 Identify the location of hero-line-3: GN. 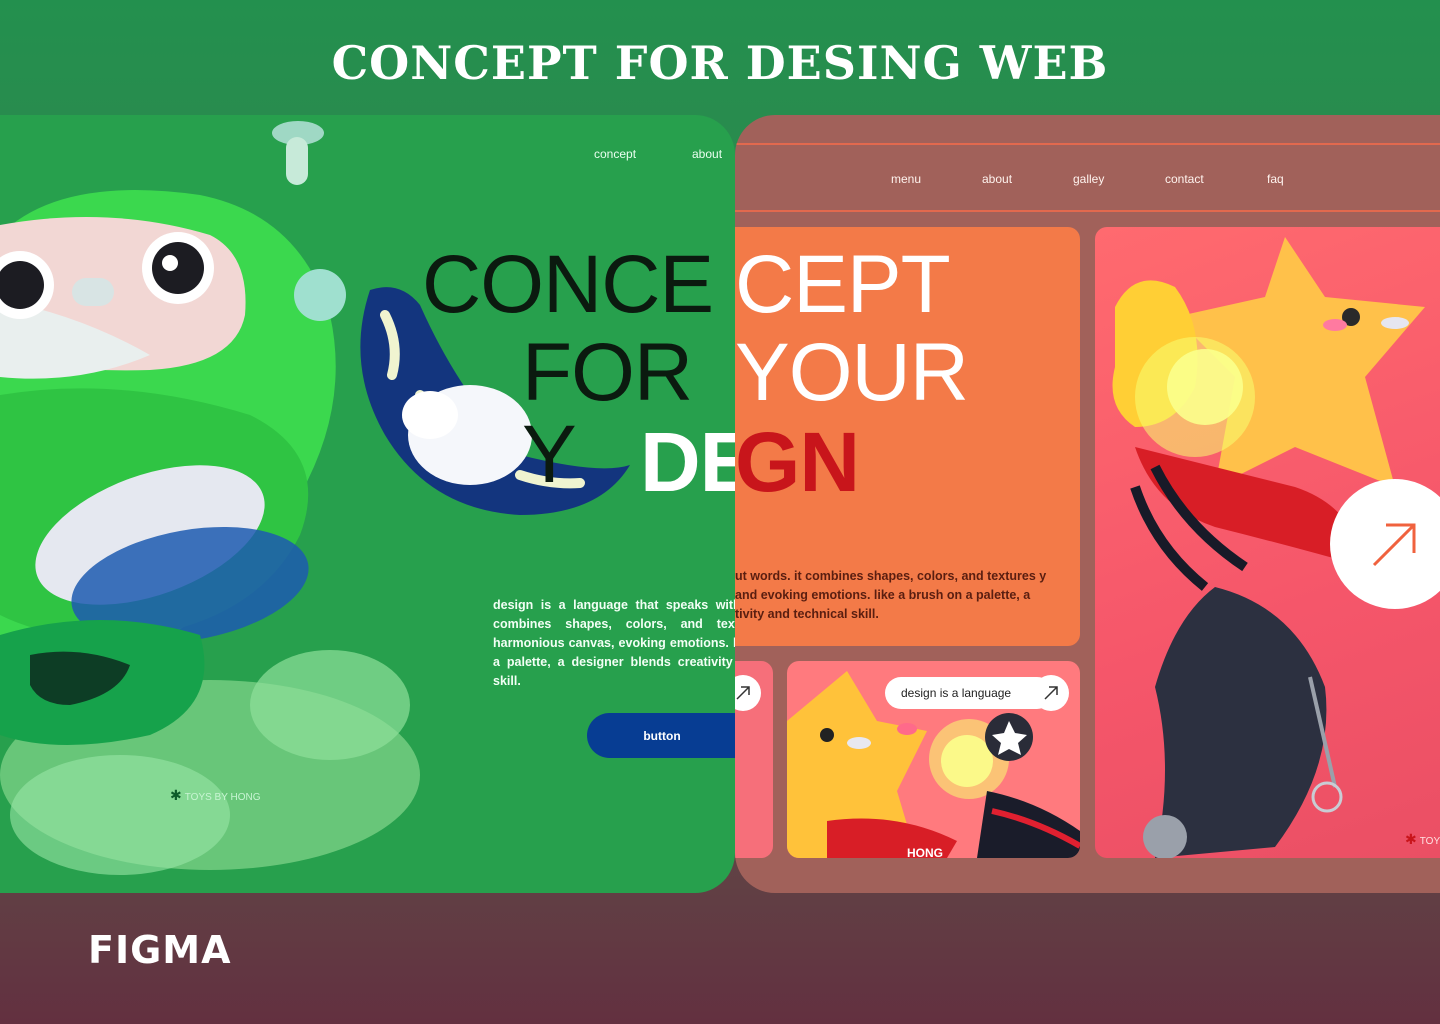
(797, 462).